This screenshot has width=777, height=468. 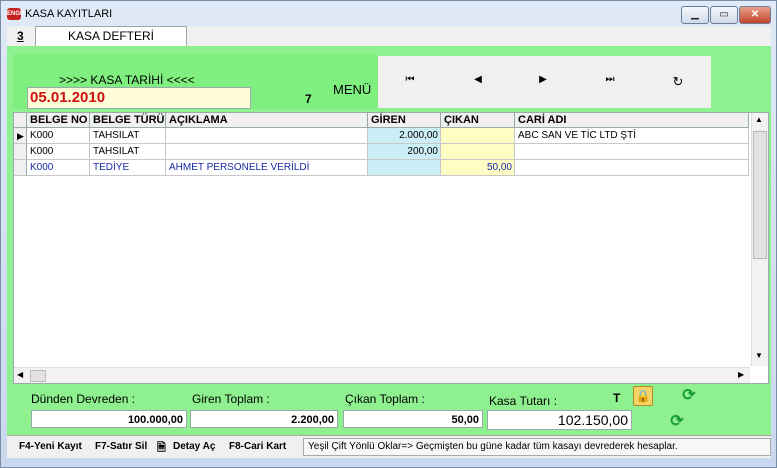 I want to click on tab-kasa-defteri: KASA DEFTERİ, so click(x=111, y=36).